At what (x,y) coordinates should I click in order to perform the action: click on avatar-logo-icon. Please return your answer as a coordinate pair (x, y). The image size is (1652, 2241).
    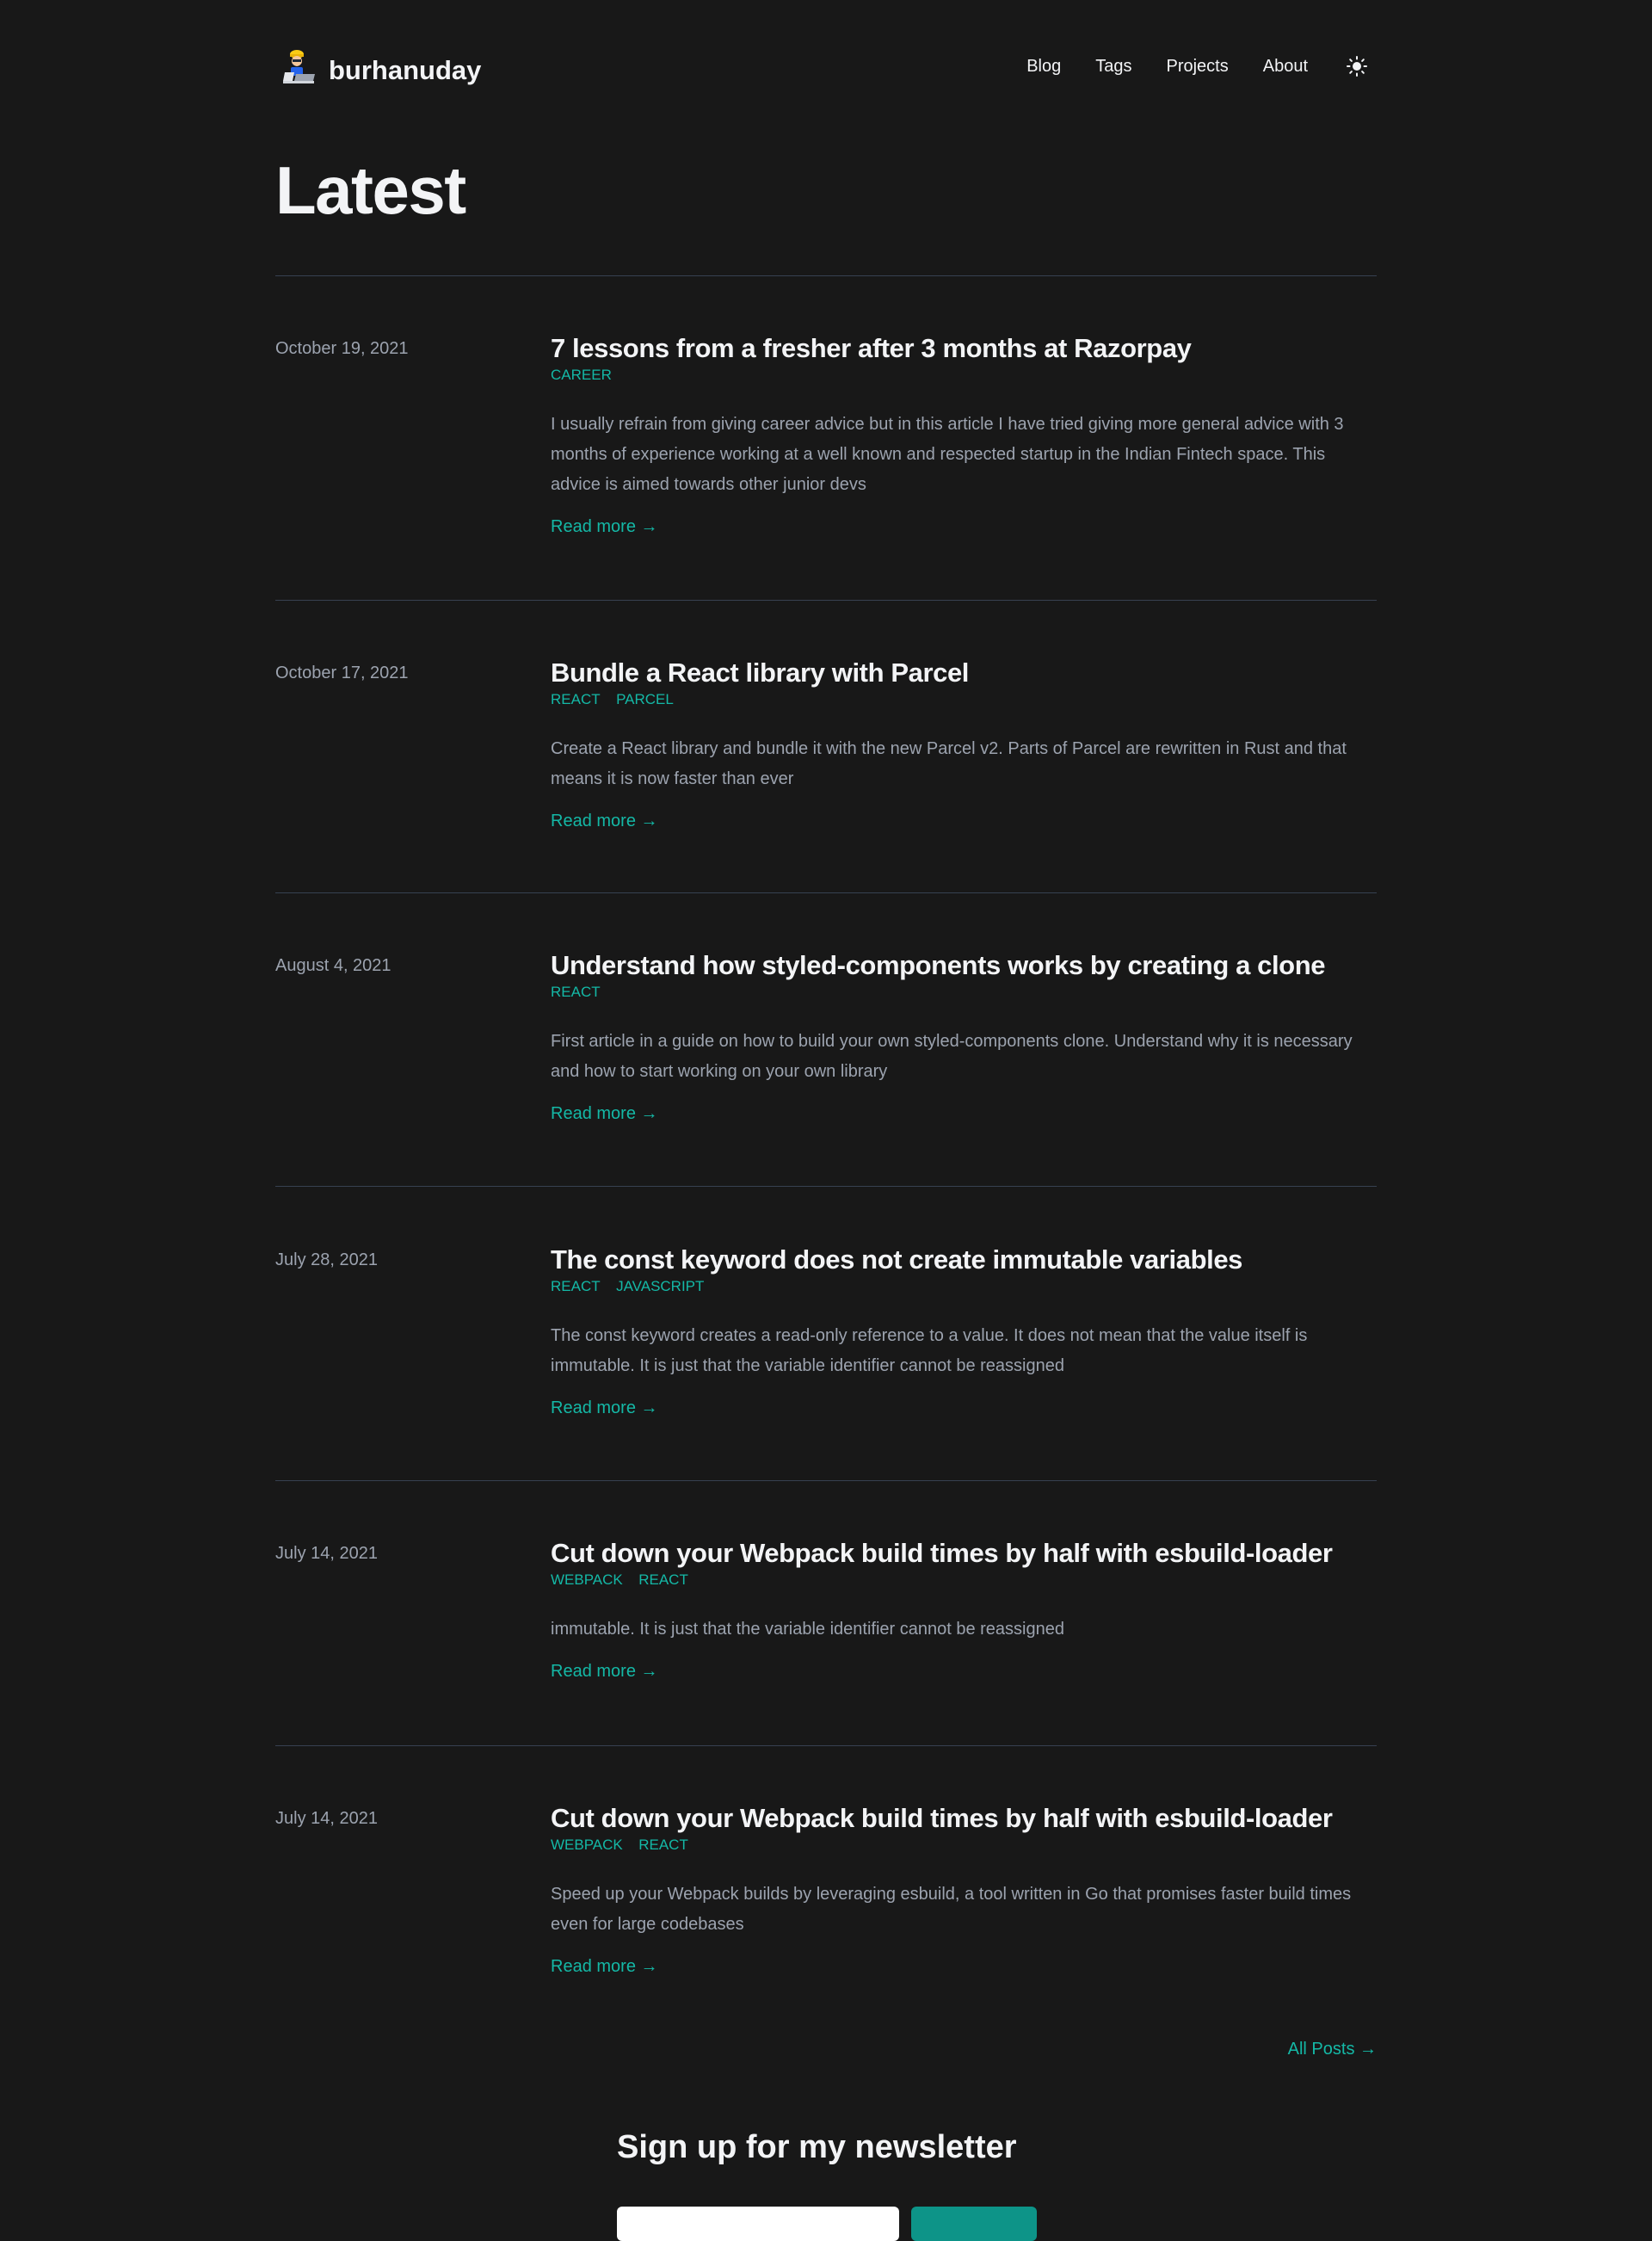
    Looking at the image, I should click on (299, 66).